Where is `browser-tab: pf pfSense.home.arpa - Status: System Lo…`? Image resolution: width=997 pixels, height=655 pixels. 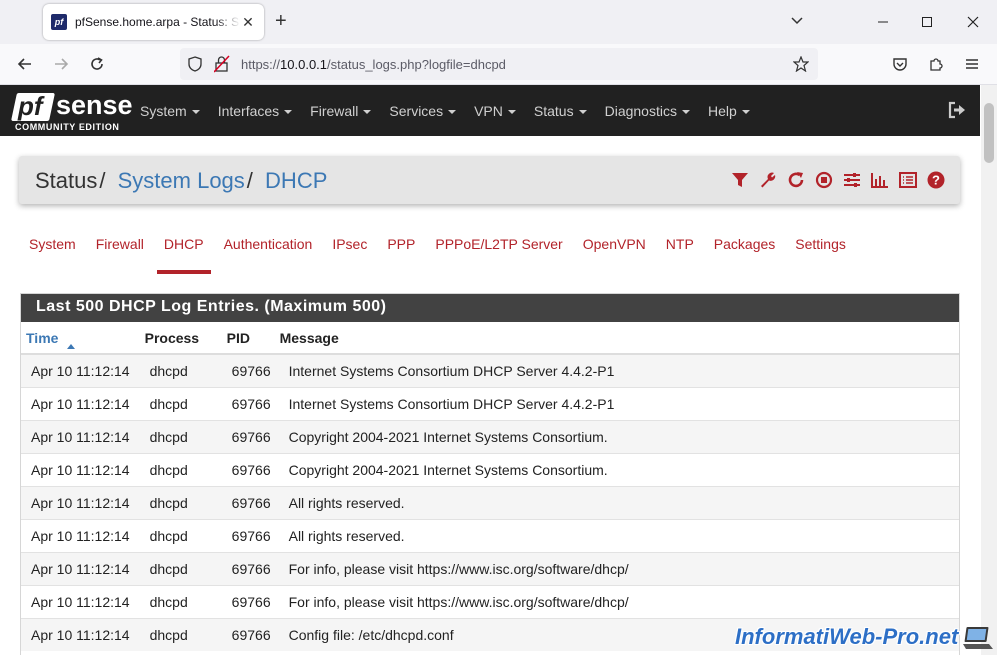
browser-tab: pf pfSense.home.arpa - Status: System Lo… is located at coordinates (153, 22).